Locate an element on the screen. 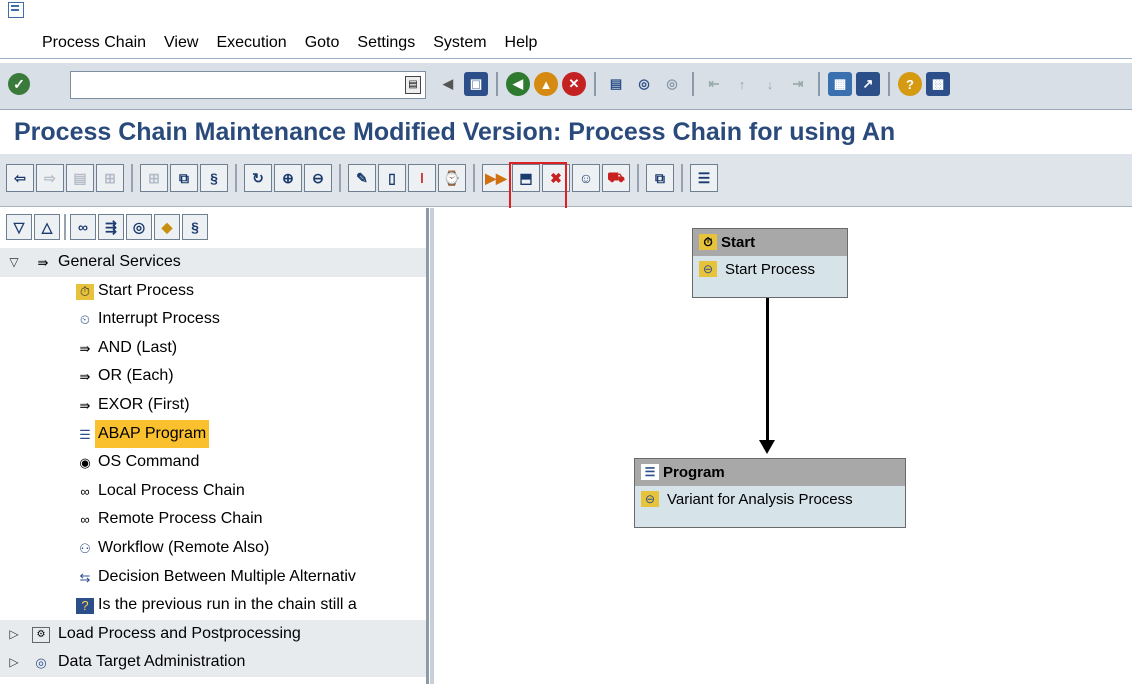  menu-system: System is located at coordinates (459, 43).